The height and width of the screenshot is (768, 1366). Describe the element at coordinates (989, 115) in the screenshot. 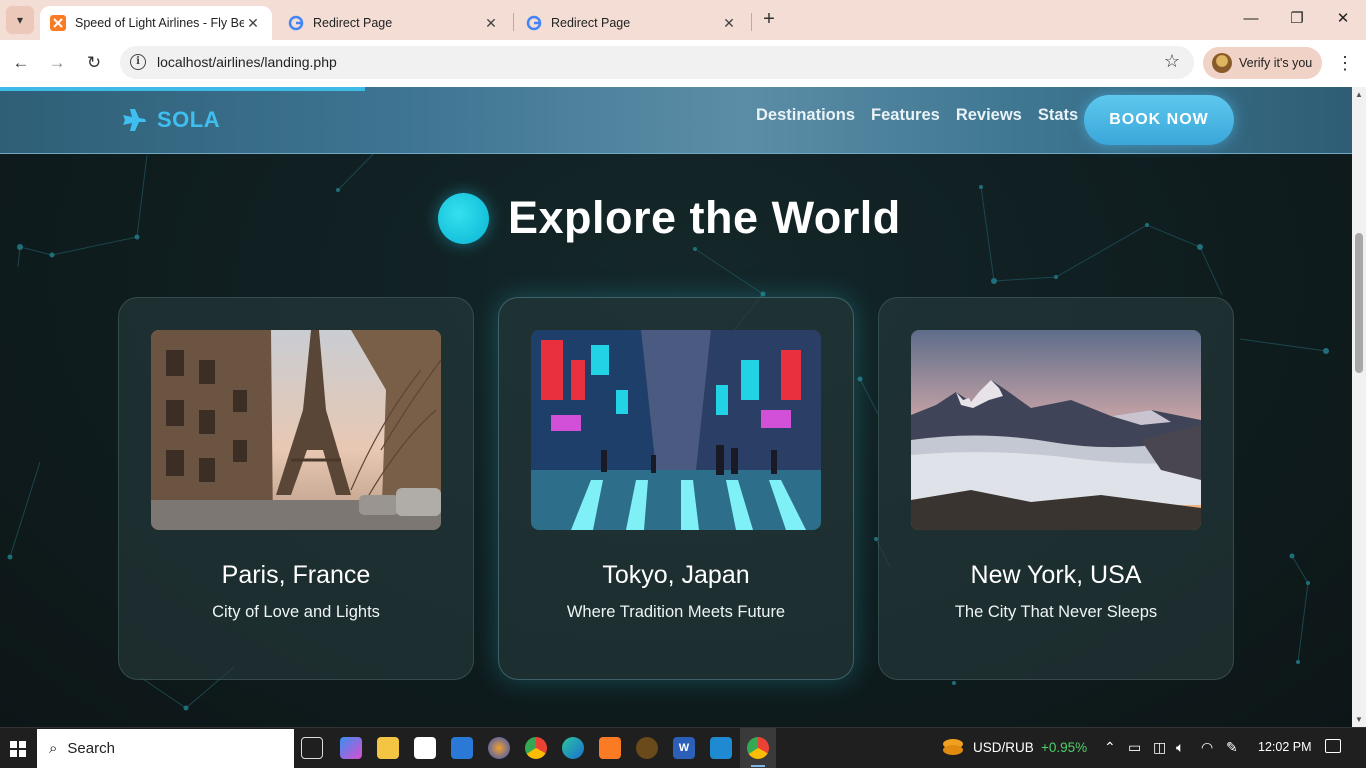

I see `nav-link-reviews: Reviews` at that location.